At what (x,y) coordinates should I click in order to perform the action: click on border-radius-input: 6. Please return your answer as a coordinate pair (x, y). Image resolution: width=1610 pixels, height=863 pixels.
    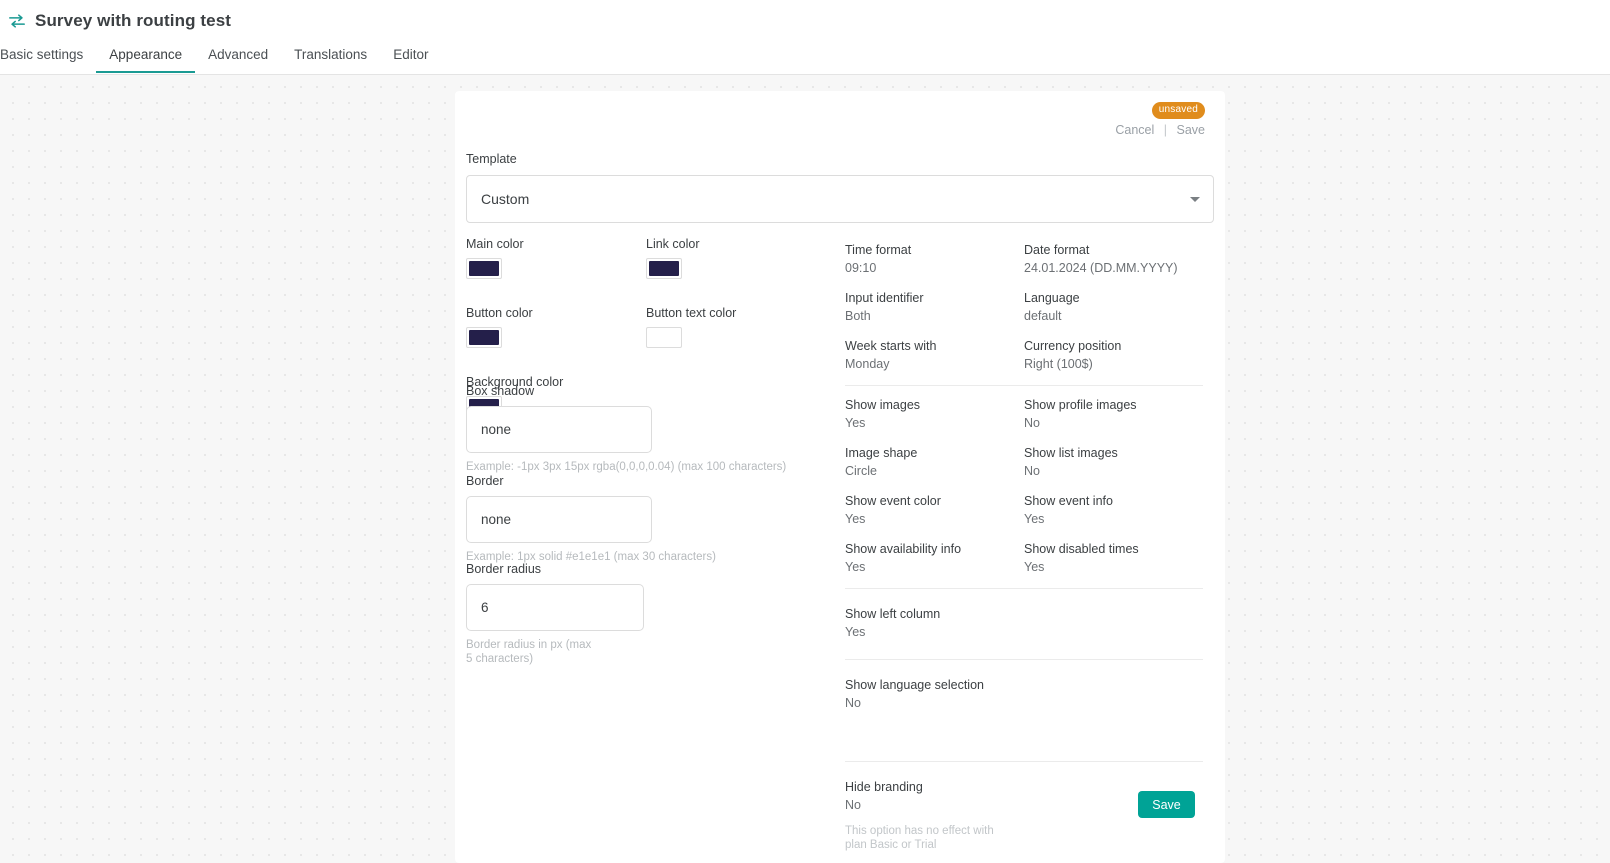
    Looking at the image, I should click on (555, 607).